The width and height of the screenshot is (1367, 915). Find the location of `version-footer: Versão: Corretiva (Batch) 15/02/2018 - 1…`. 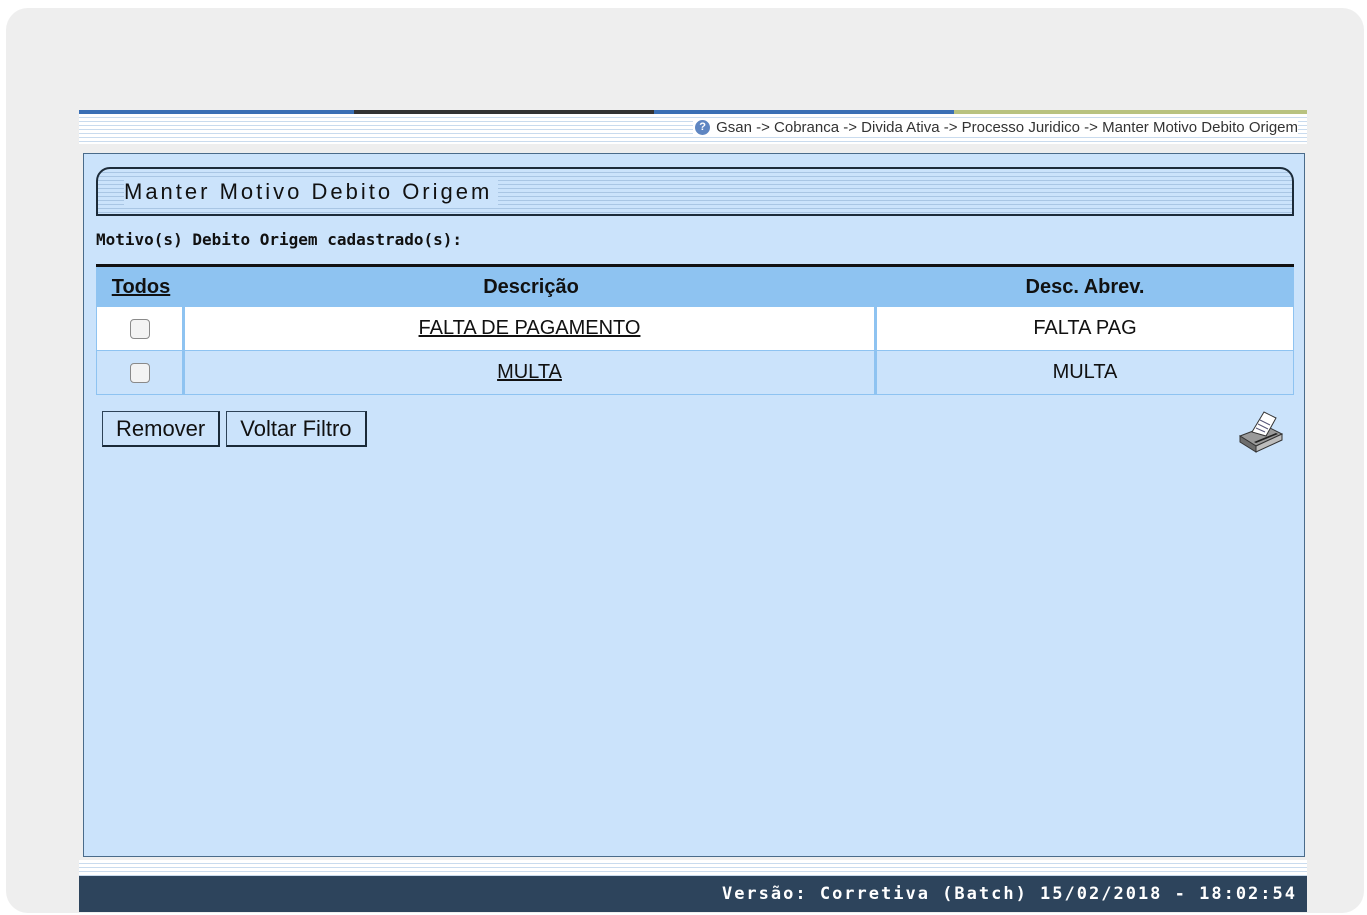

version-footer: Versão: Corretiva (Batch) 15/02/2018 - 1… is located at coordinates (693, 894).